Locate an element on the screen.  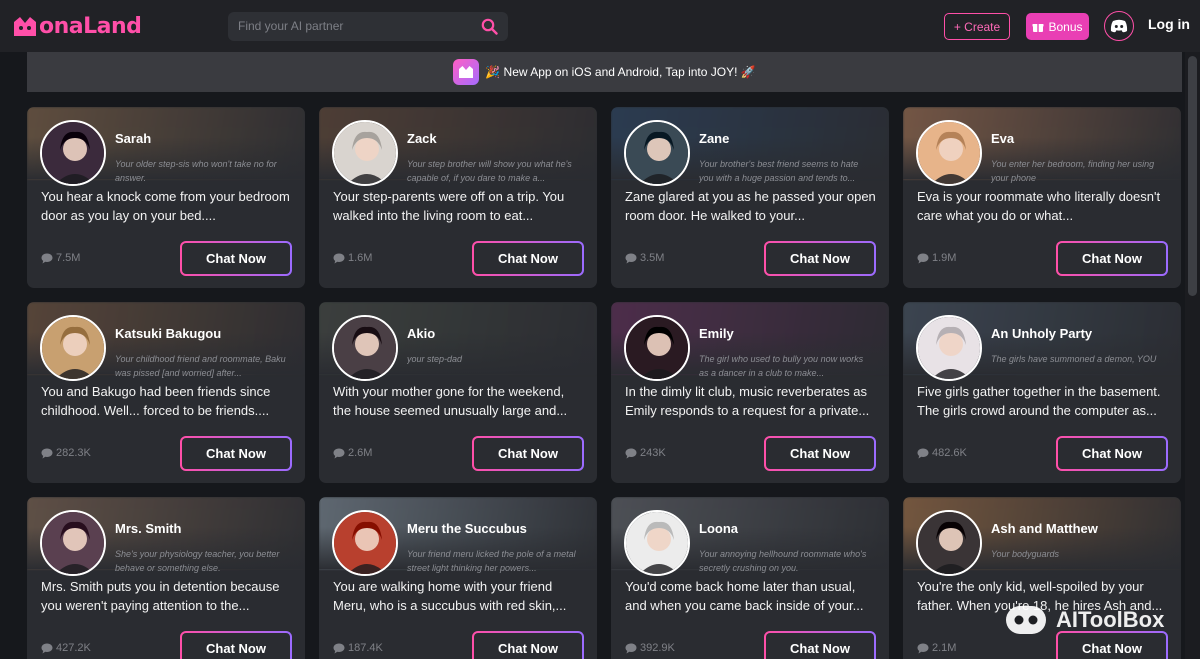
character-name: Katsuki Bakugou is located at coordinates (168, 333).